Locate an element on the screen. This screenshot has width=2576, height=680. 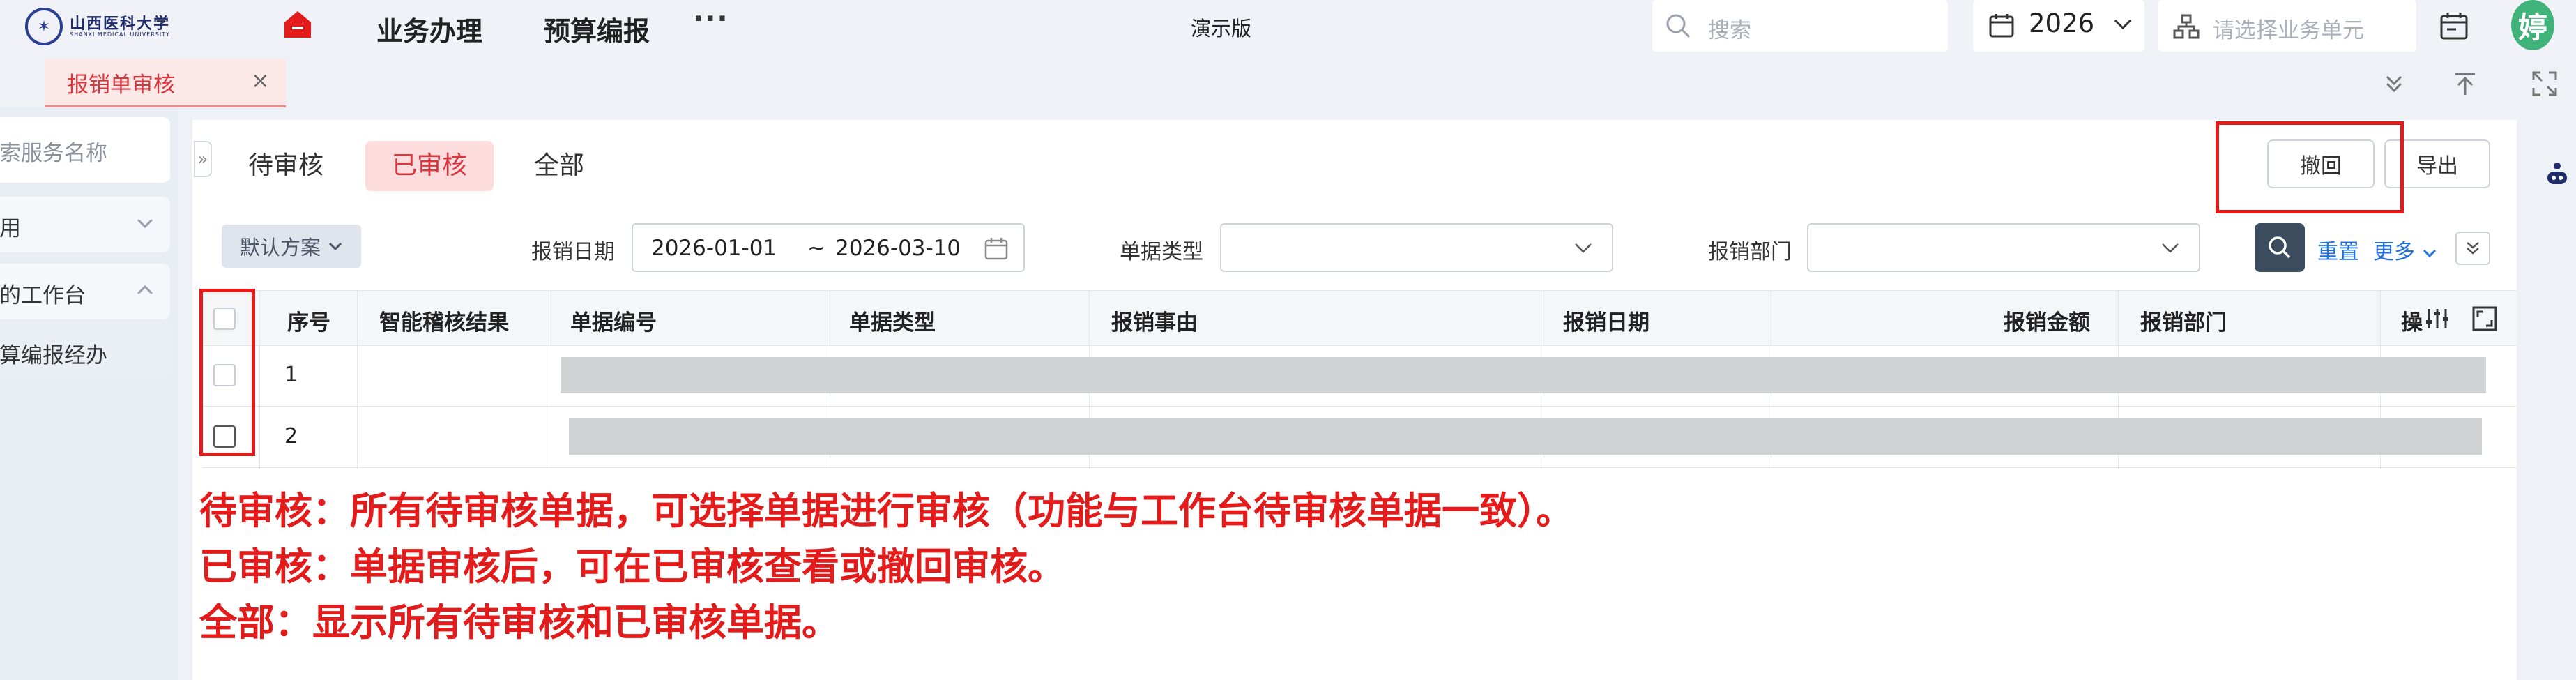
nav-business: 业务办理 is located at coordinates (429, 29).